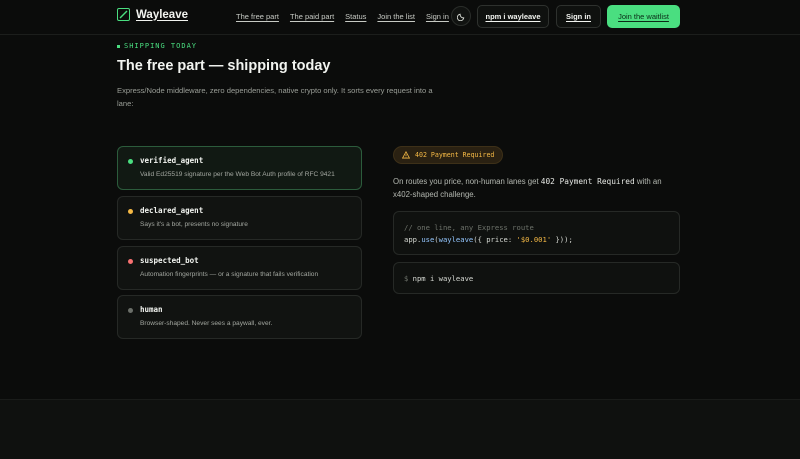 The height and width of the screenshot is (459, 800). What do you see at coordinates (161, 46) in the screenshot?
I see `eyebrow-label: SHIPPING TODAY` at bounding box center [161, 46].